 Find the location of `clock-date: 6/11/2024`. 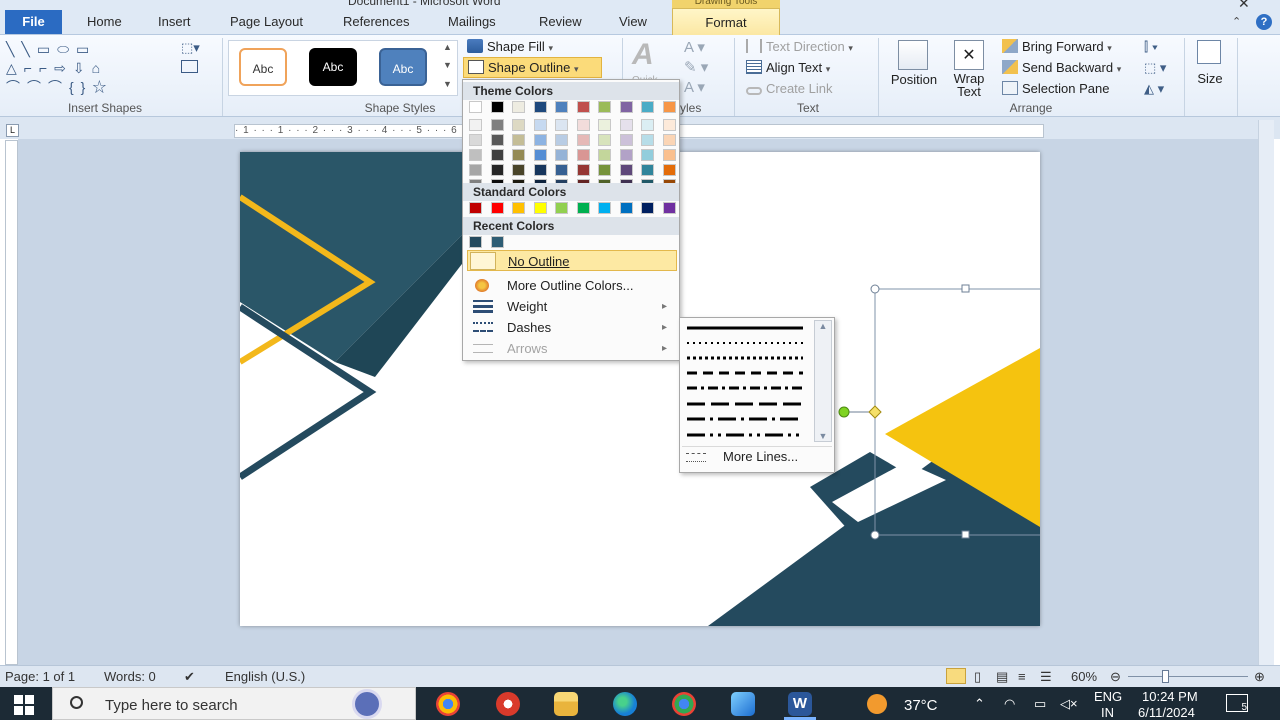

clock-date: 6/11/2024 is located at coordinates (1166, 712).